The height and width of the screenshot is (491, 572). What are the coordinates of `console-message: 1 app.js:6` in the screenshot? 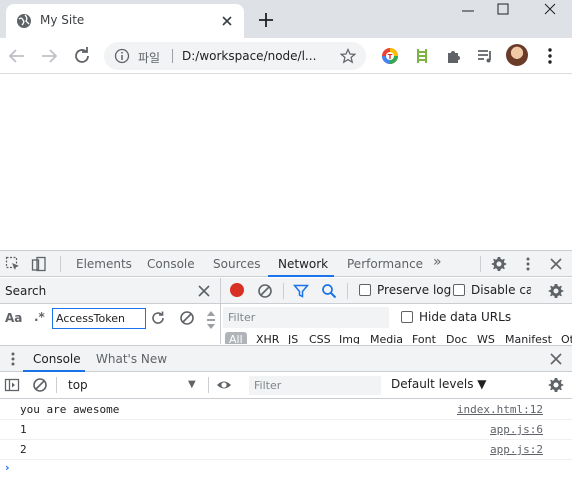 It's located at (286, 430).